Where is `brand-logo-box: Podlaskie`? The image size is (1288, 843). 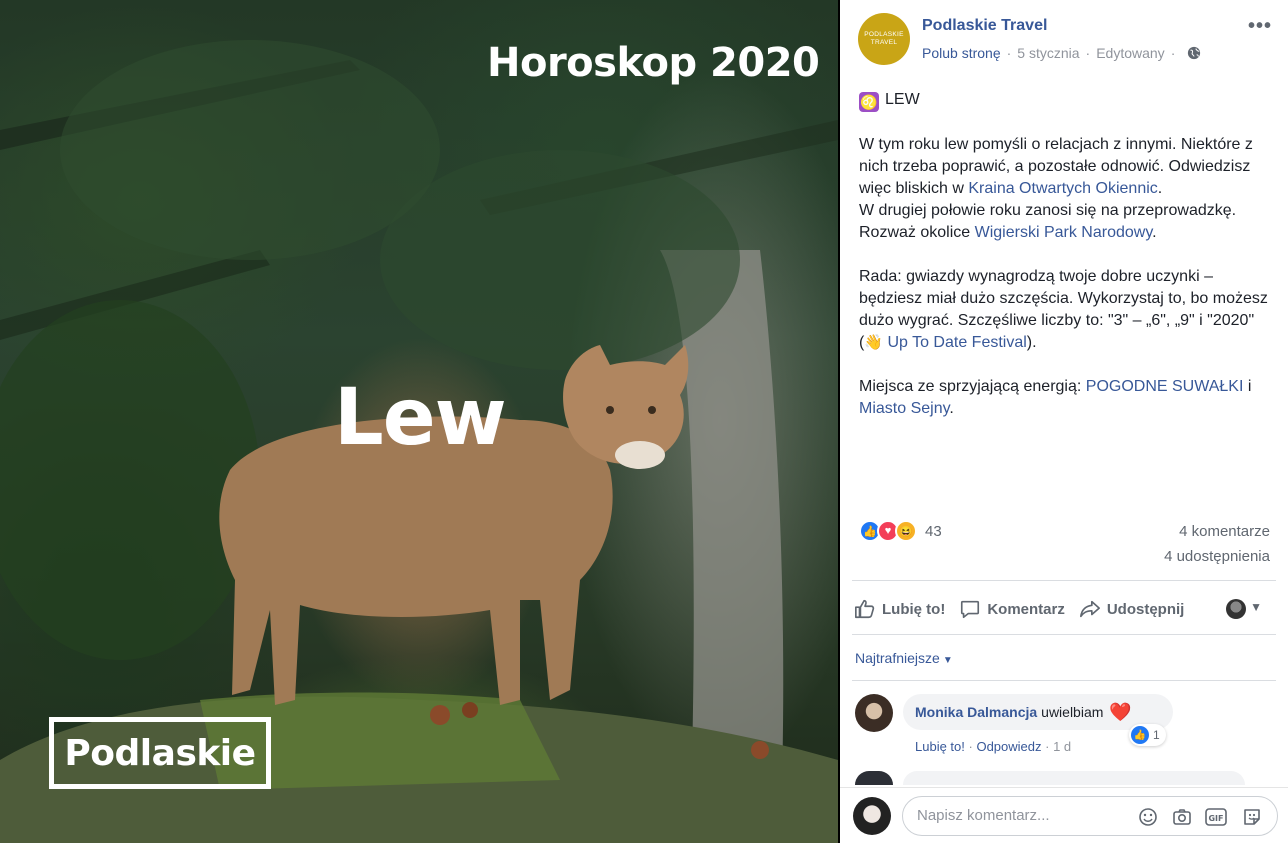
brand-logo-box: Podlaskie is located at coordinates (160, 753).